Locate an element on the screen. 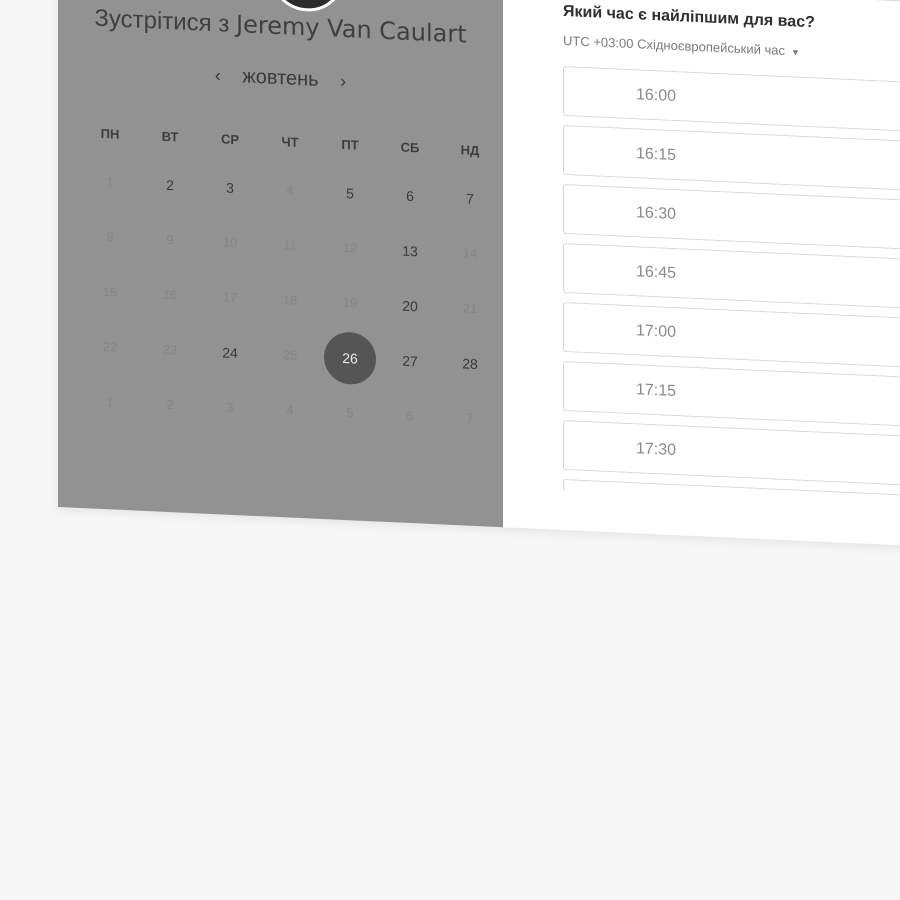 The height and width of the screenshot is (900, 900). chevron-right-icon: › is located at coordinates (343, 81).